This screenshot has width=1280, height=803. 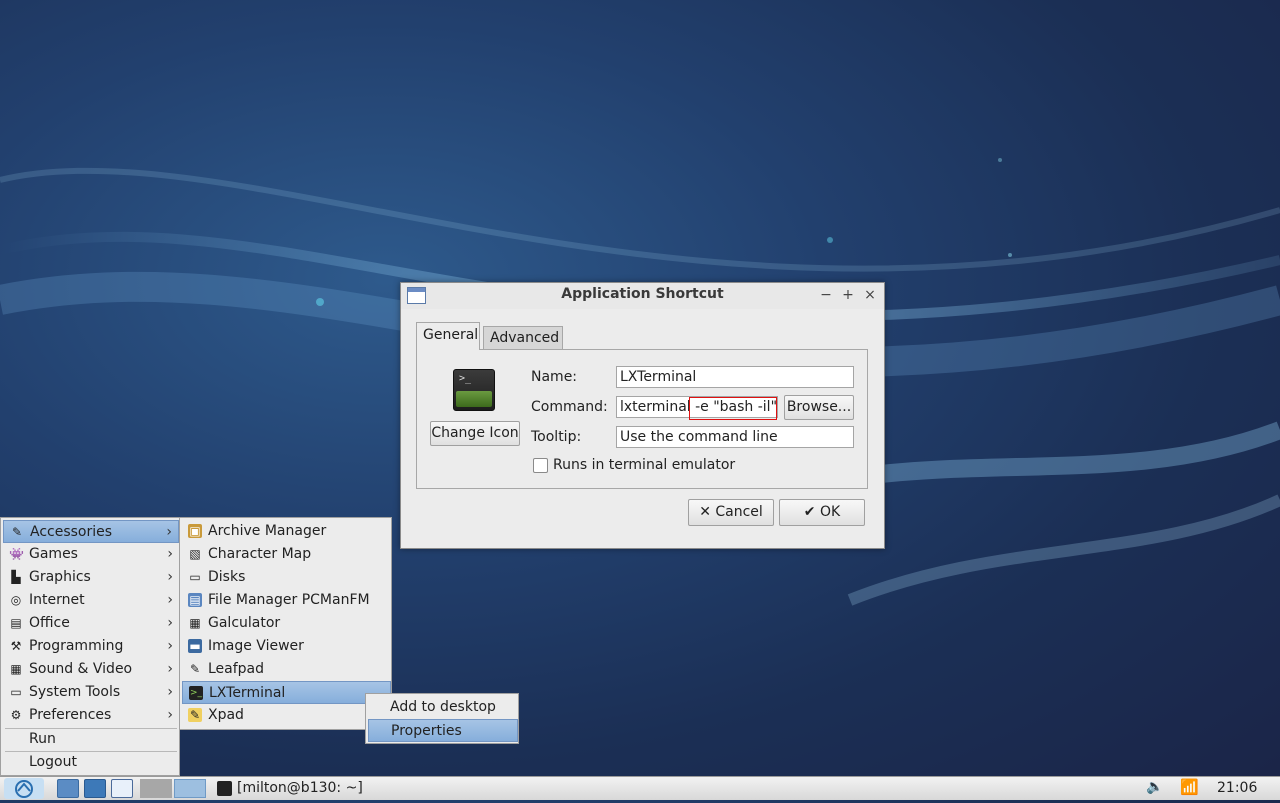 What do you see at coordinates (286, 600) in the screenshot?
I see `submenu-item-file-manager: ▤ File Manager PCManFM` at bounding box center [286, 600].